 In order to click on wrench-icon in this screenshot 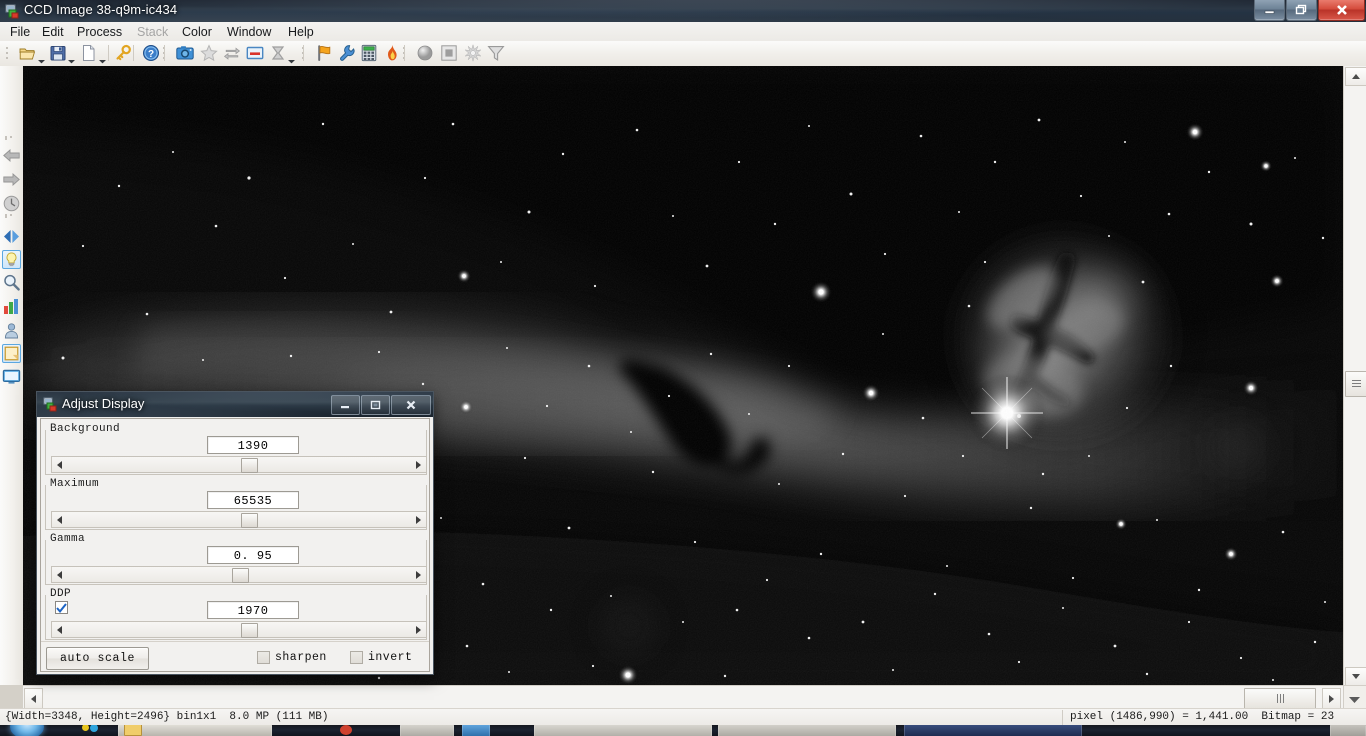, I will do `click(347, 53)`.